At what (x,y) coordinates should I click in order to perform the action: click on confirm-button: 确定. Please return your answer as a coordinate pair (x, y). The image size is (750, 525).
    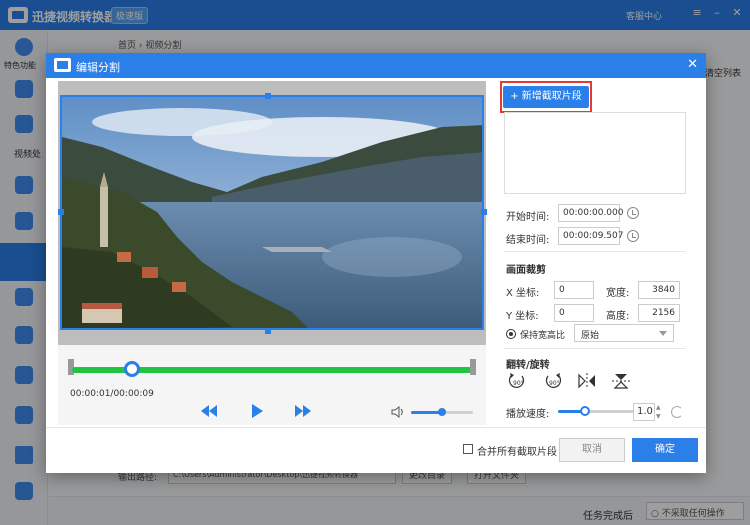
    Looking at the image, I should click on (665, 450).